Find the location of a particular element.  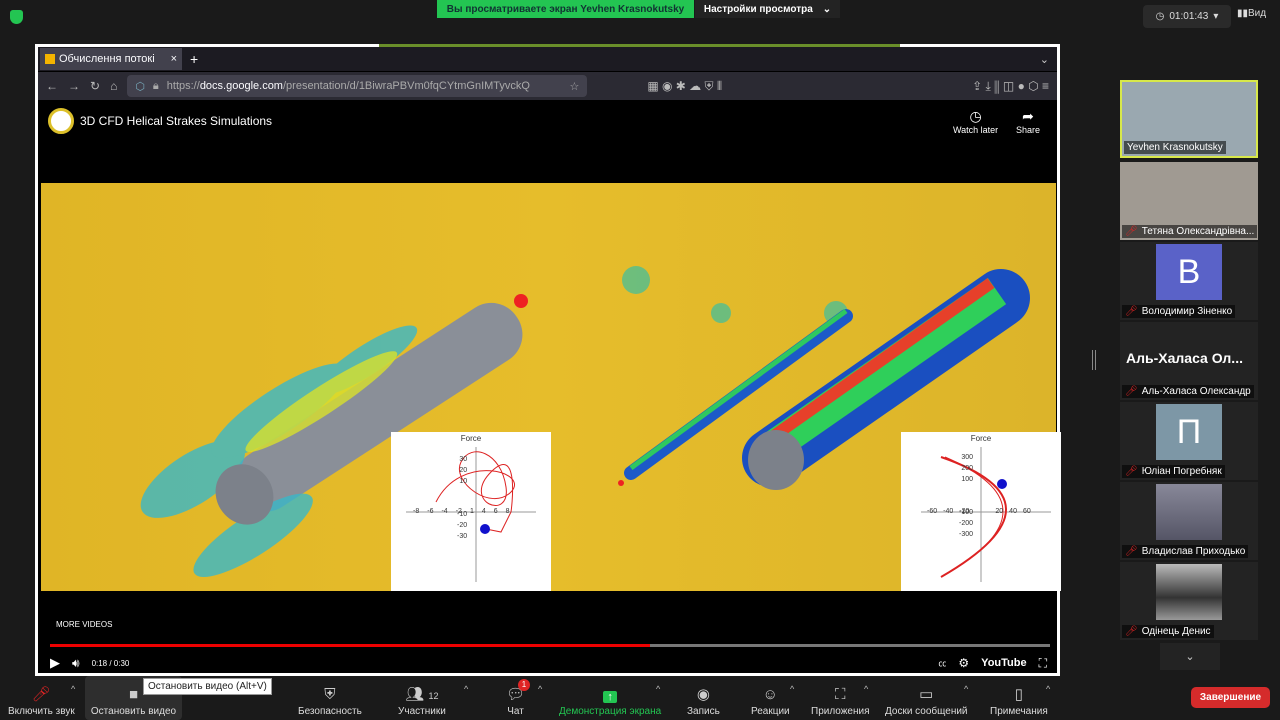

share-screen-button: ↑ Демонстрация экрана is located at coordinates (610, 698).